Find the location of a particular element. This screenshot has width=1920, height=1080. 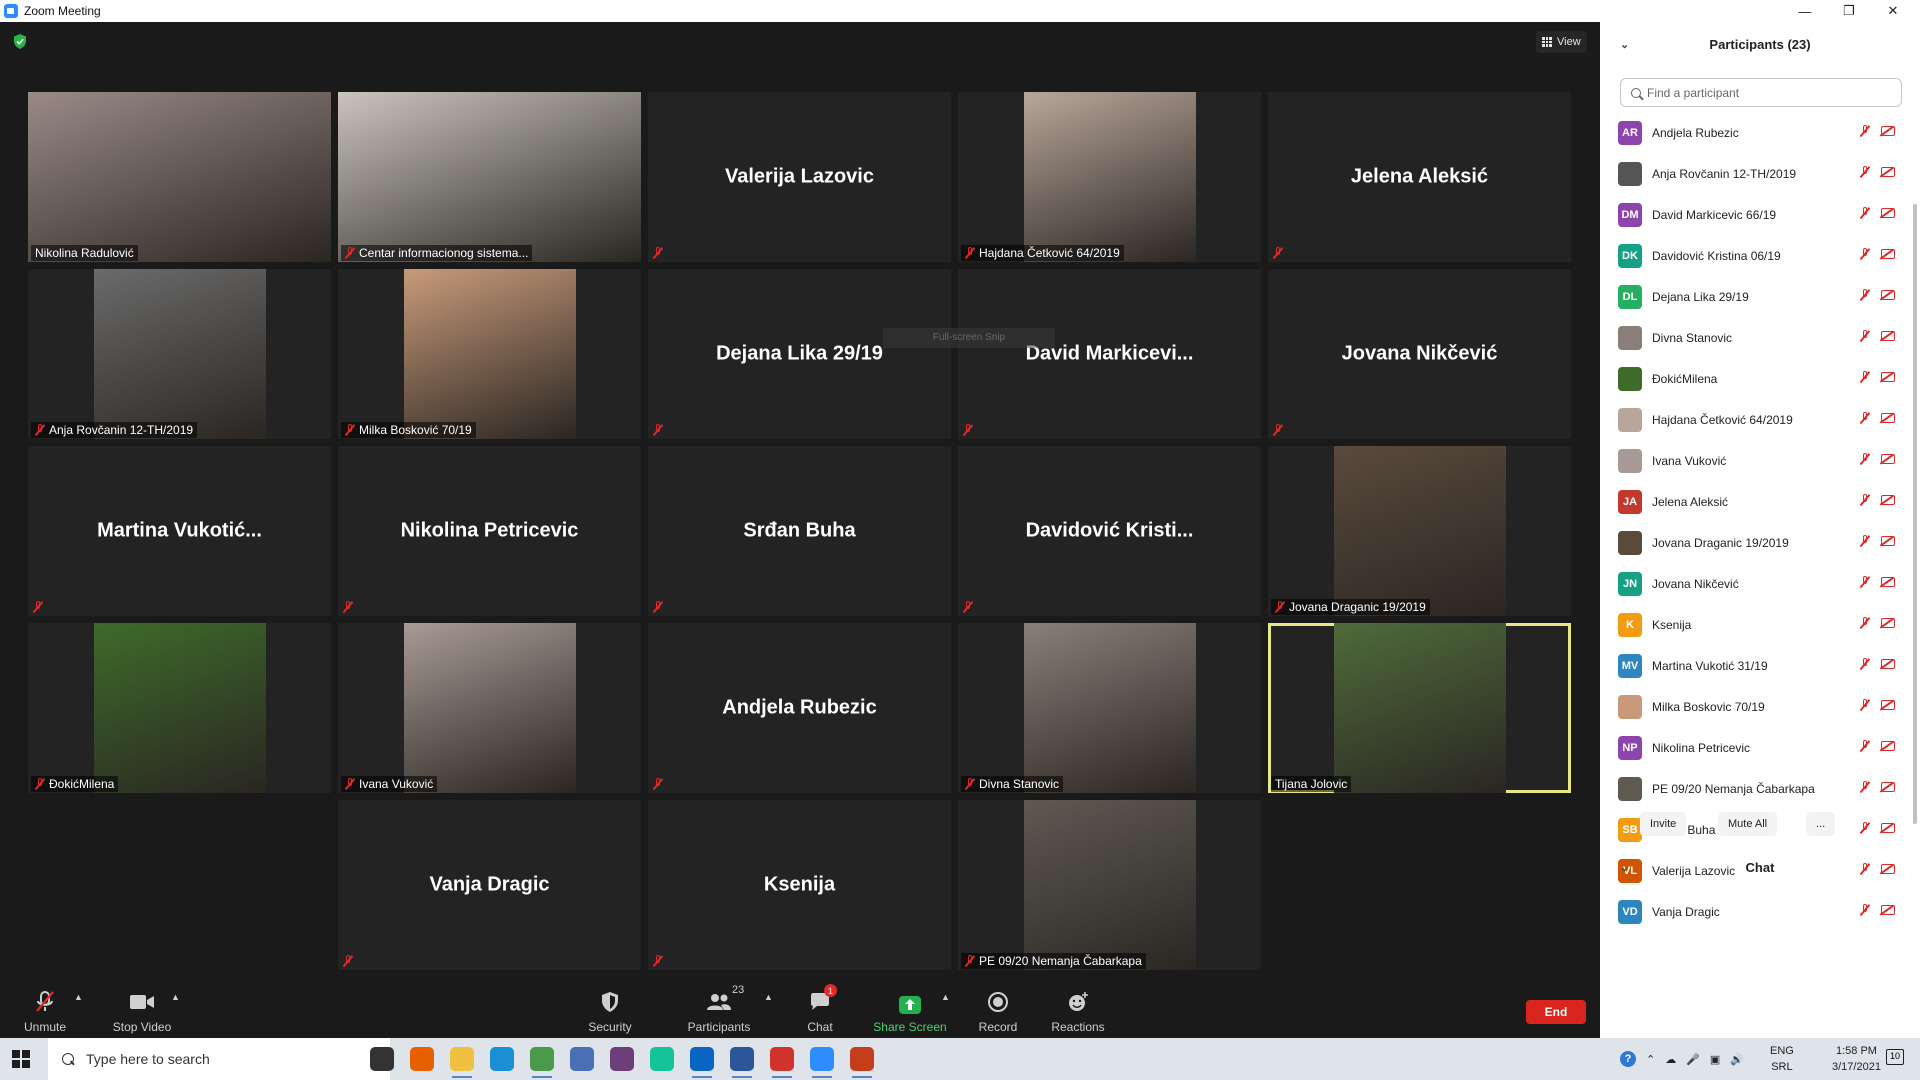

zoom-icon is located at coordinates (822, 1062).